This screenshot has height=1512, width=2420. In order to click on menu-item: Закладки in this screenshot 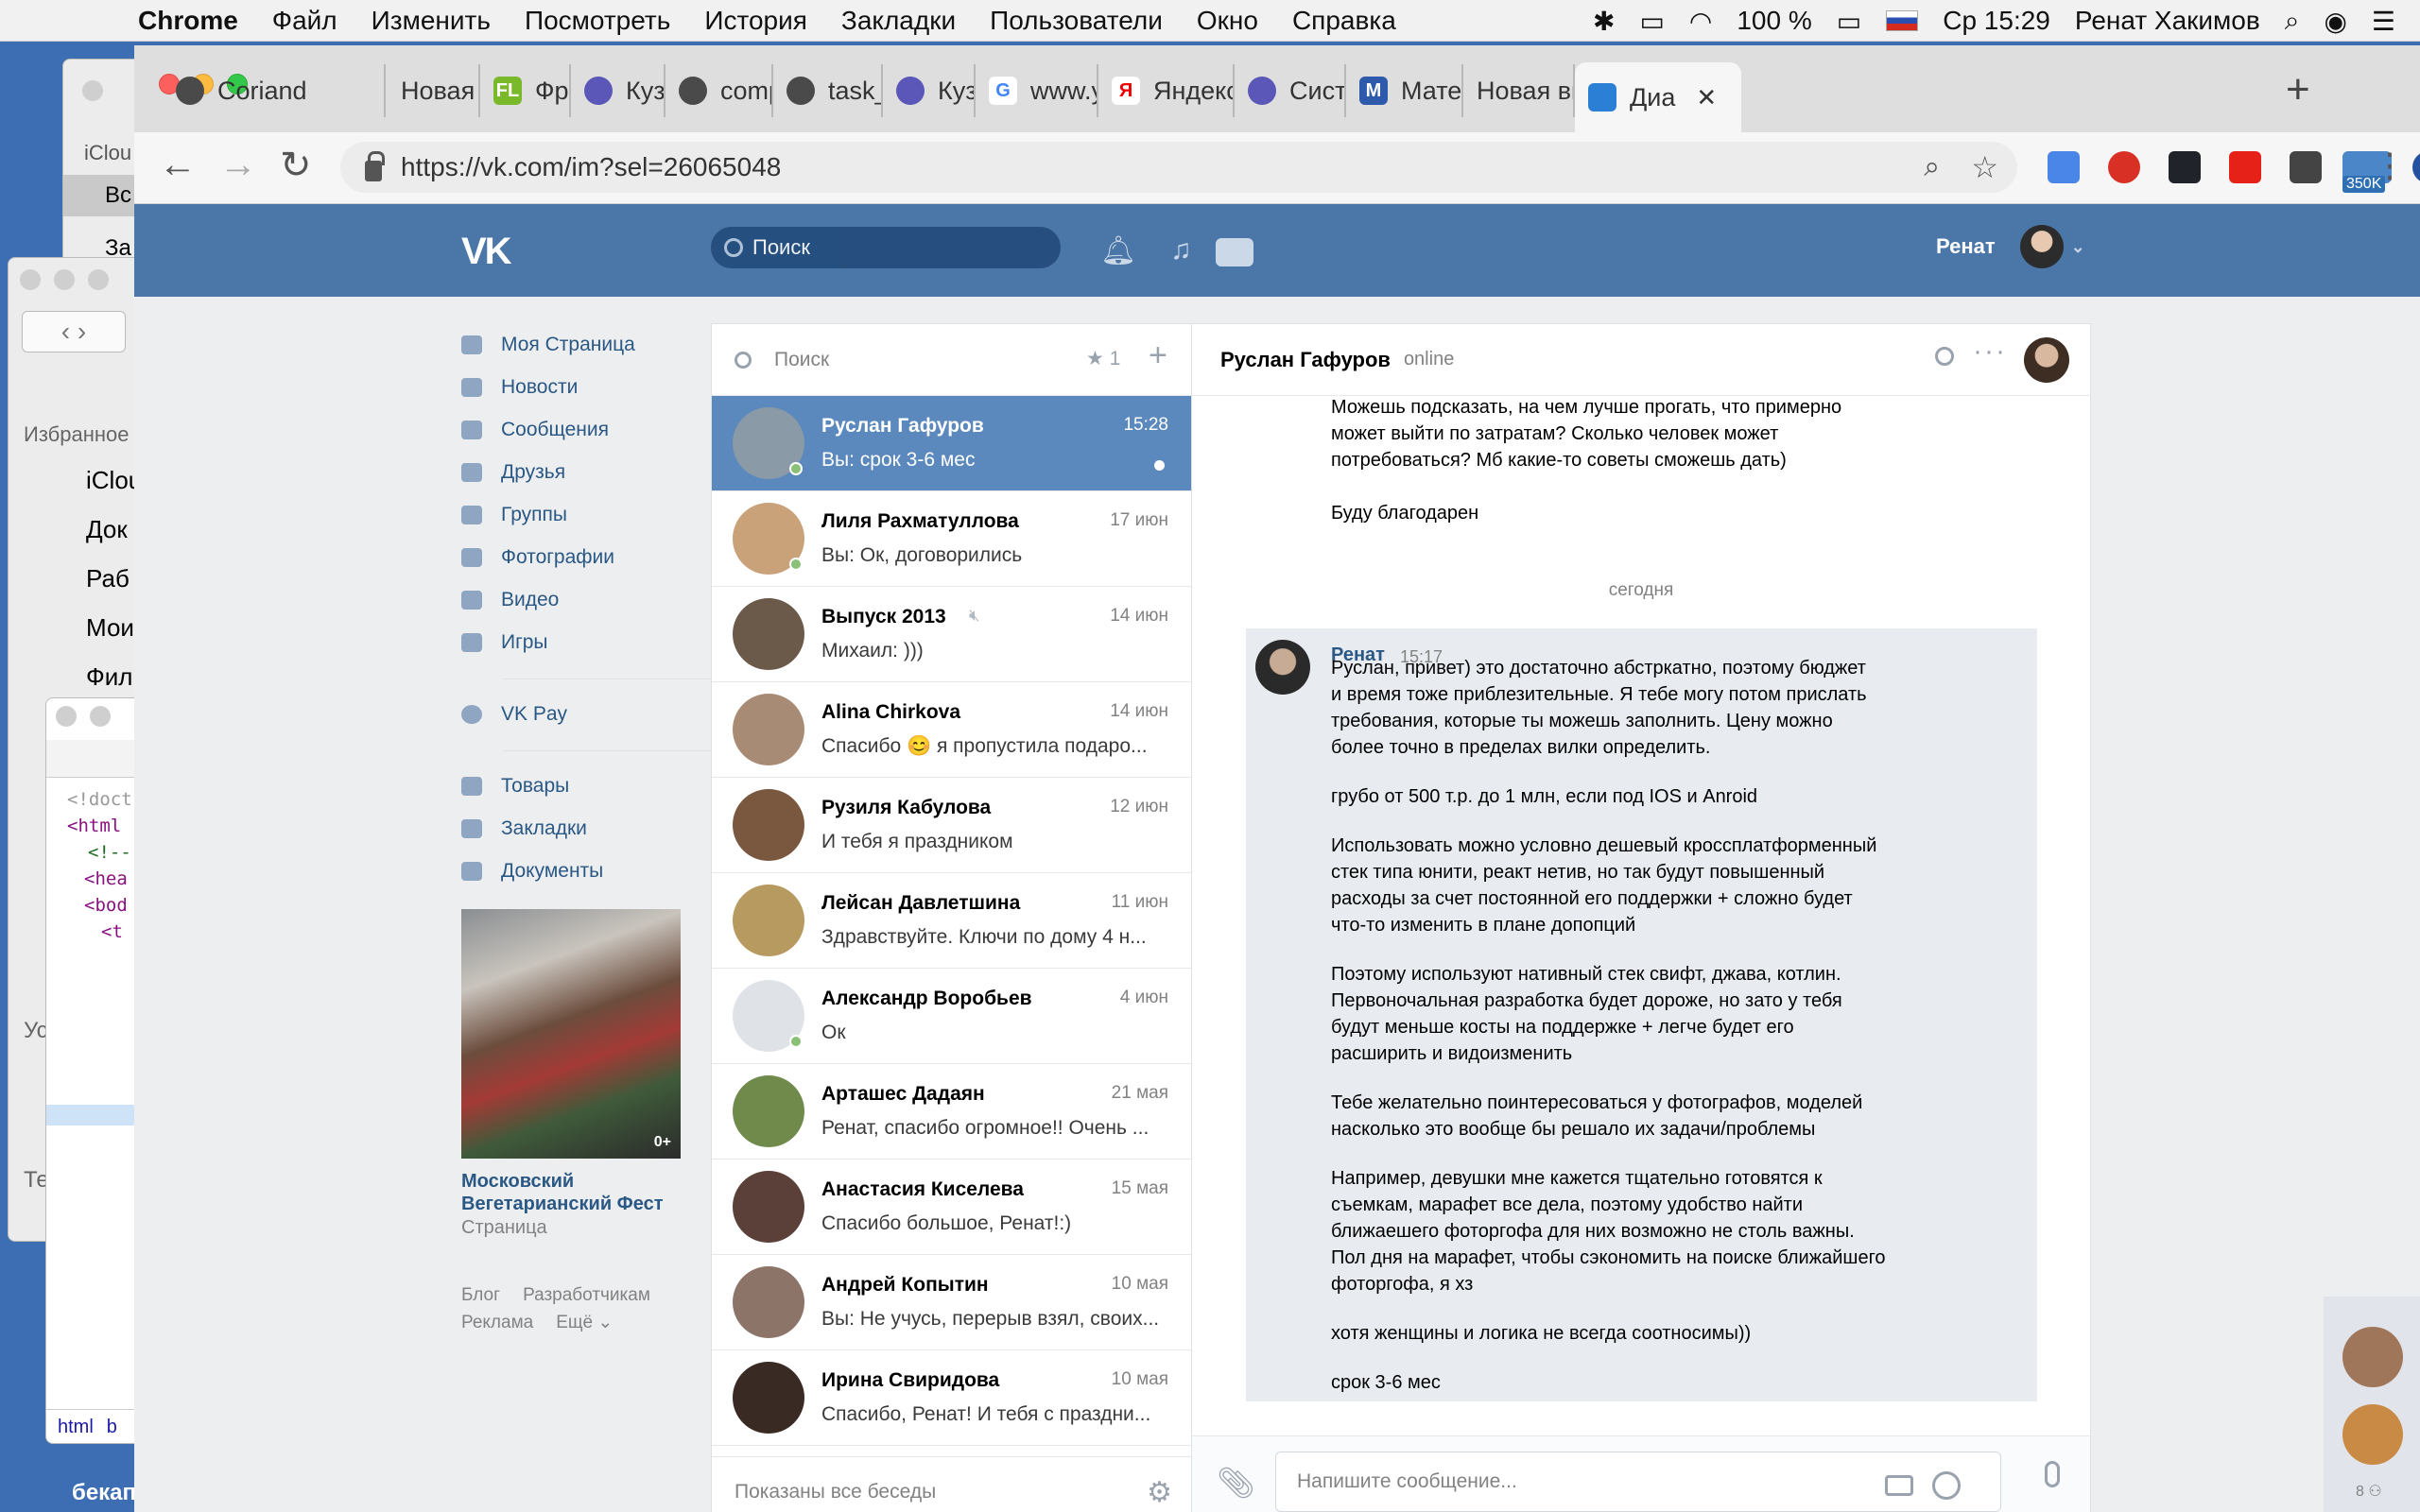, I will do `click(898, 21)`.